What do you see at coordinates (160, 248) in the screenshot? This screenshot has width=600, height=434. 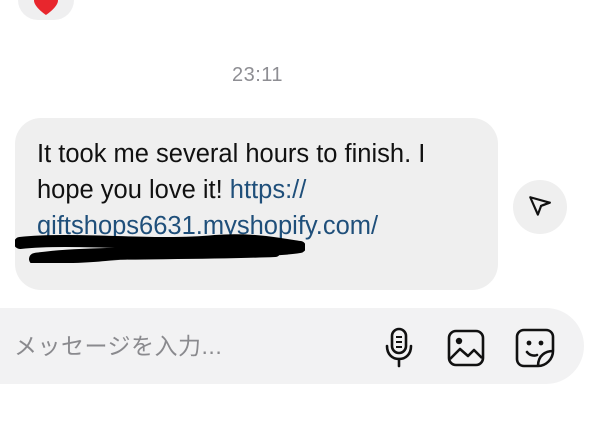 I see `redaction-scribble` at bounding box center [160, 248].